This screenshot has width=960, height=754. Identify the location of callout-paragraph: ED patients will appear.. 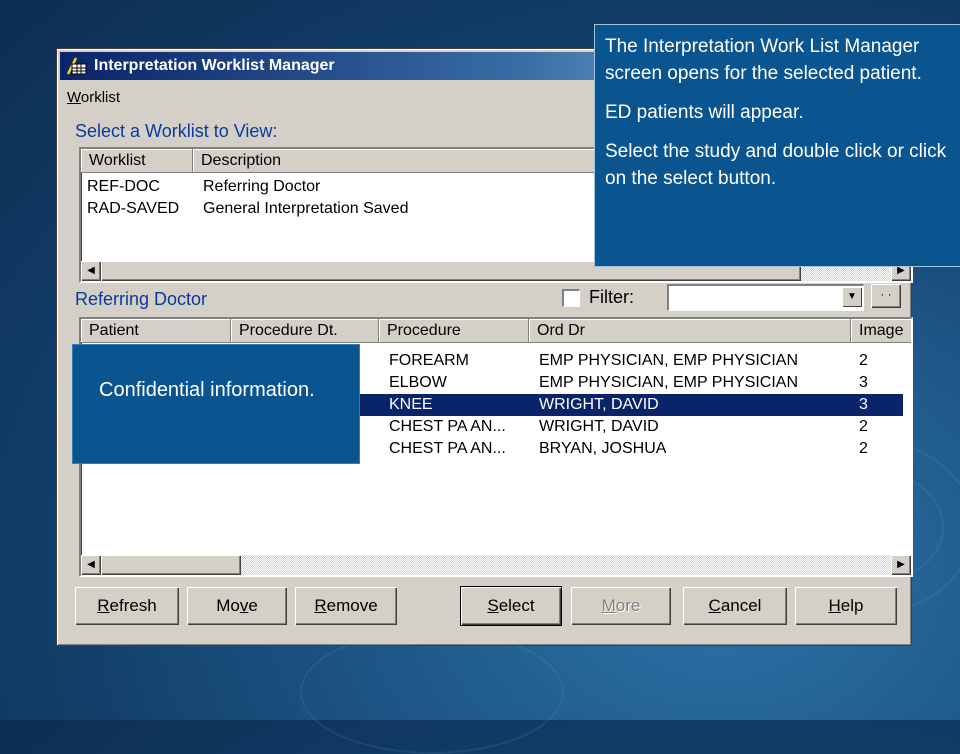
(704, 112).